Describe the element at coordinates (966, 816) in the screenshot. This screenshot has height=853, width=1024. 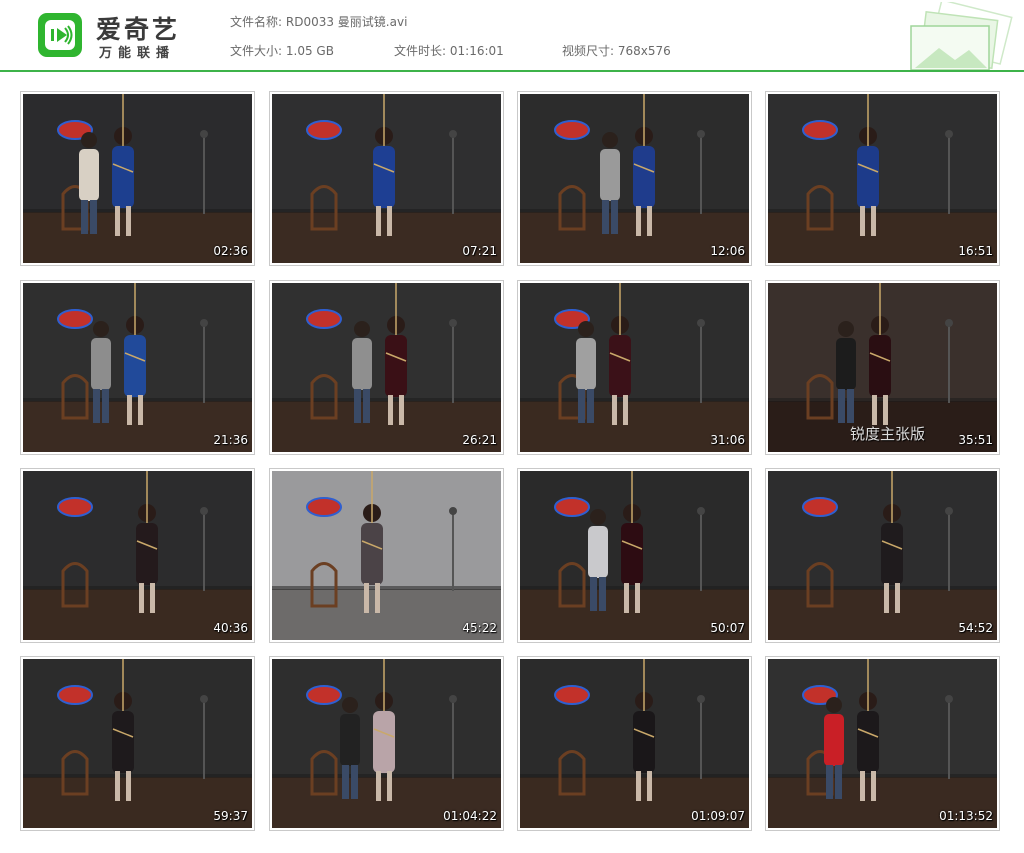
I see `thumbnail-timestamp: 01:13:52` at that location.